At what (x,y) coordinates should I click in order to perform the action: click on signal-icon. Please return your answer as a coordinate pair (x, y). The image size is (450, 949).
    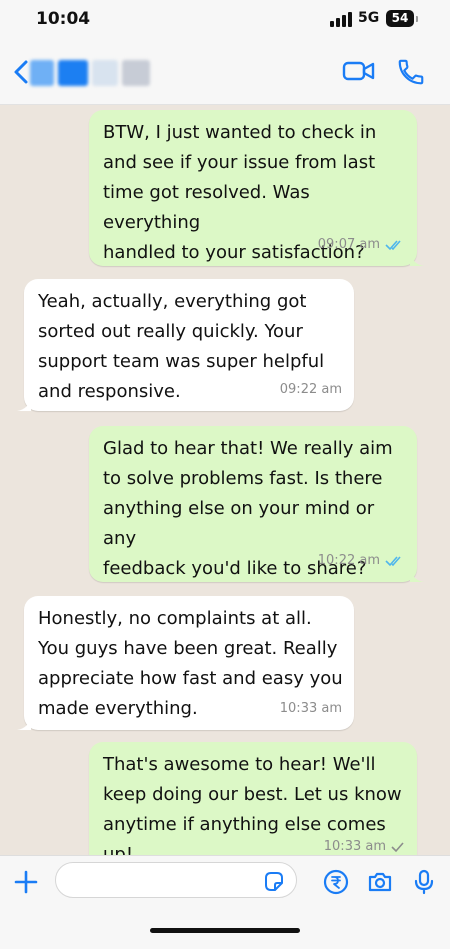
    Looking at the image, I should click on (341, 19).